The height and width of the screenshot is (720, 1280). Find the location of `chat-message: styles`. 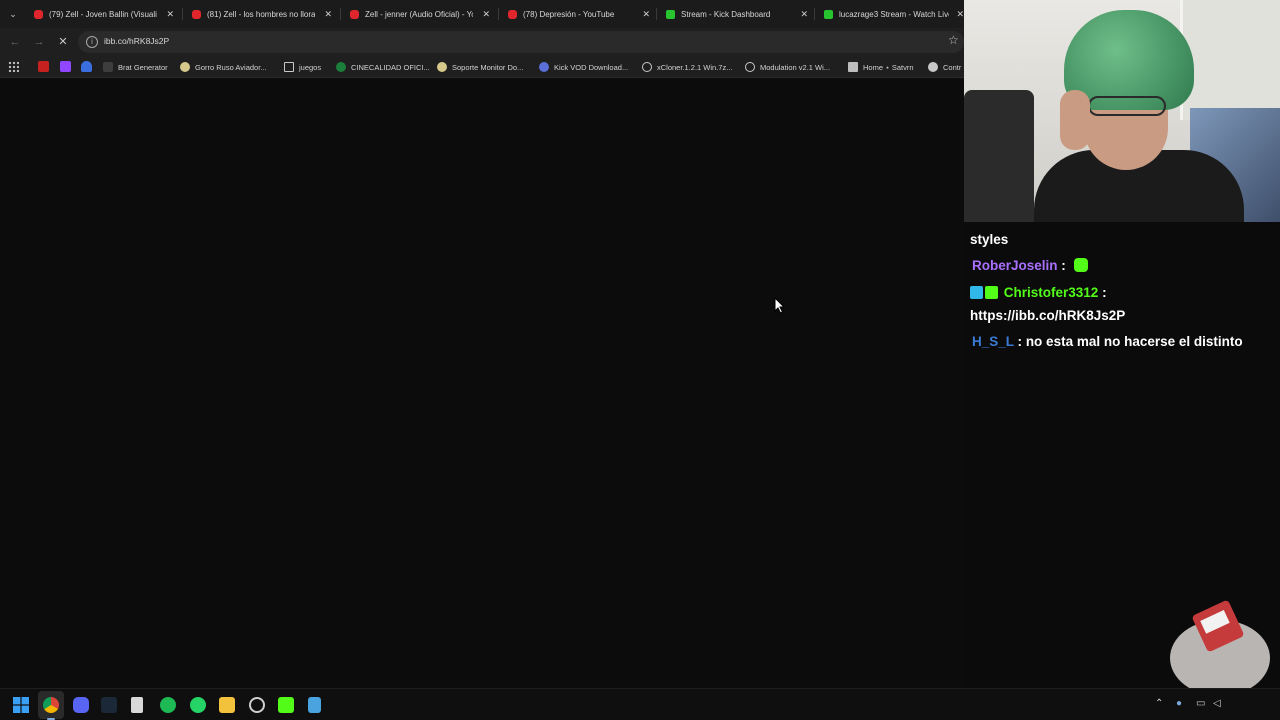

chat-message: styles is located at coordinates (989, 239).